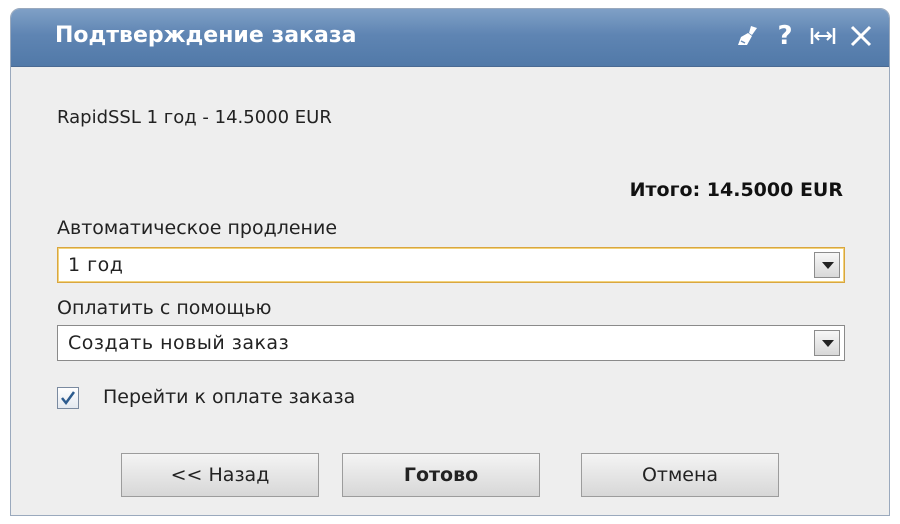  Describe the element at coordinates (229, 397) in the screenshot. I see `go-to-payment-label: Перейти к оплате заказа` at that location.